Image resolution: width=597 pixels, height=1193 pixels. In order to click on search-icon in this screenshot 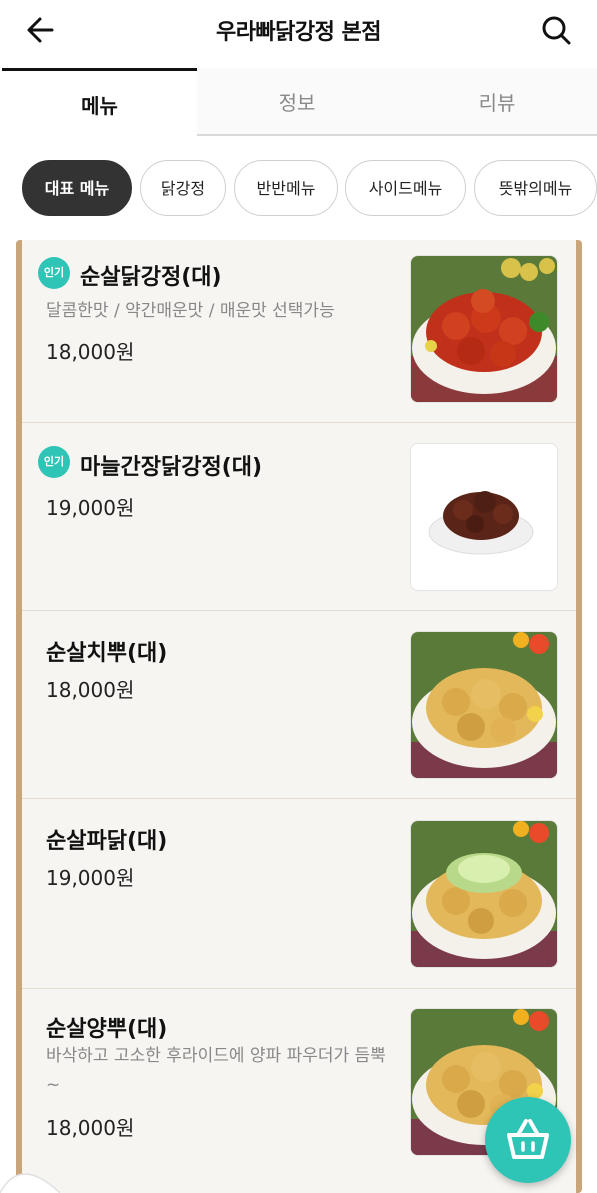, I will do `click(556, 30)`.